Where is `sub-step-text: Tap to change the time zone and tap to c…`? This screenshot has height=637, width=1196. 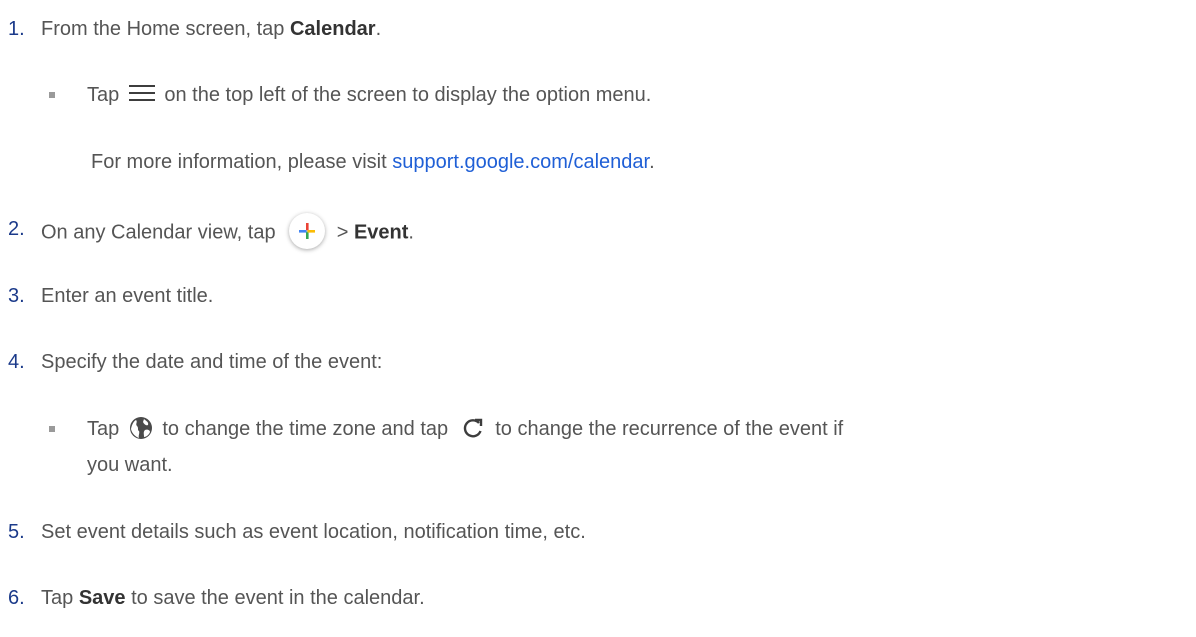
sub-step-text: Tap to change the time zone and tap to c… is located at coordinates (465, 429).